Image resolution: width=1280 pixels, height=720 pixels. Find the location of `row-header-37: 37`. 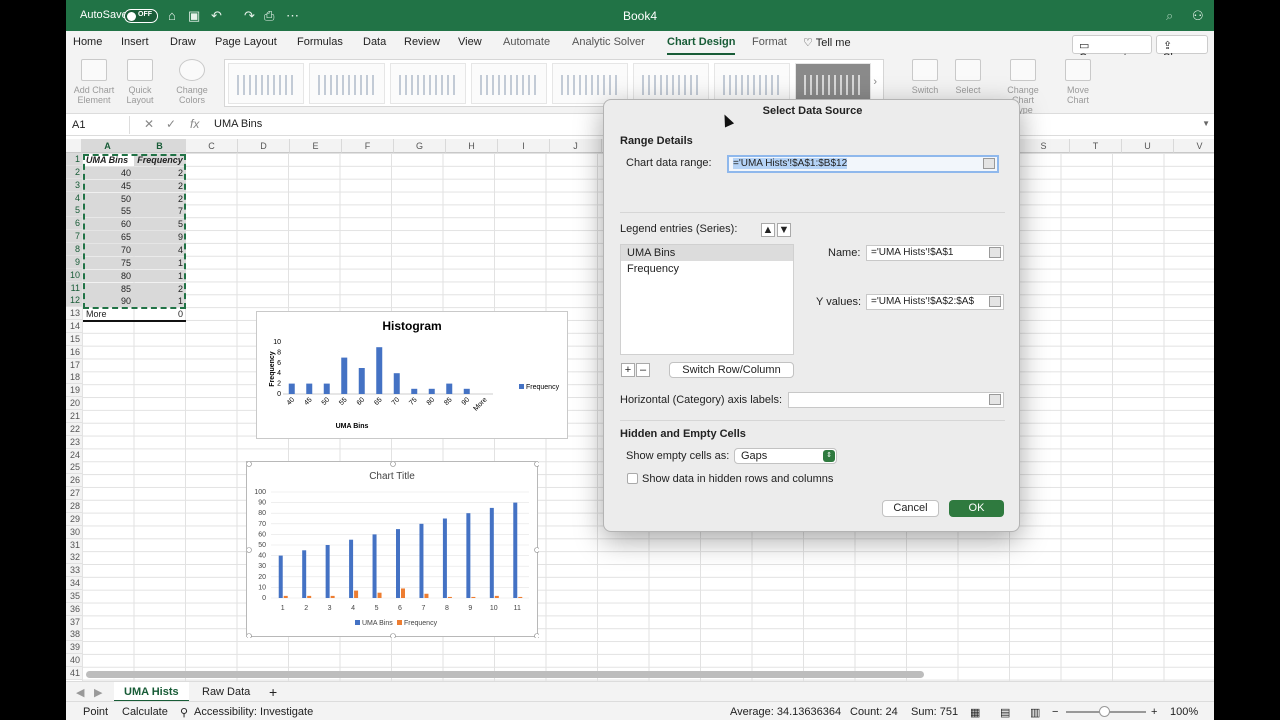

row-header-37: 37 is located at coordinates (74, 622).